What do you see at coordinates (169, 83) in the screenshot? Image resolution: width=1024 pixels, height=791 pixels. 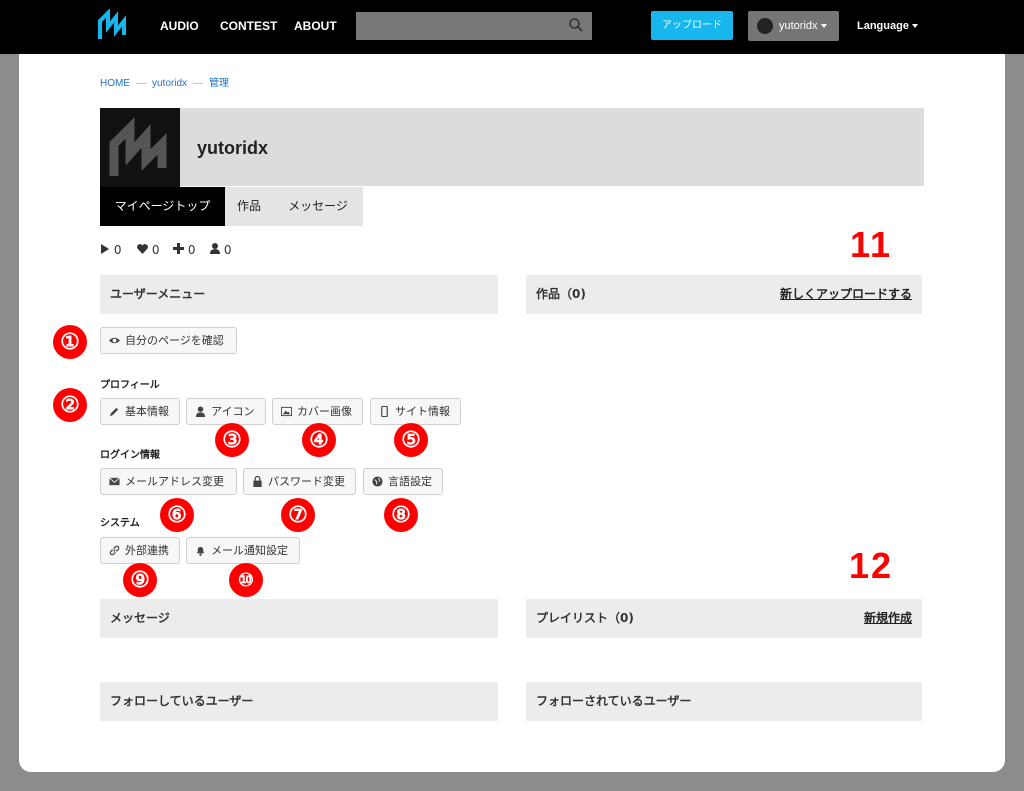 I see `breadcrumb-user: yutoridx` at bounding box center [169, 83].